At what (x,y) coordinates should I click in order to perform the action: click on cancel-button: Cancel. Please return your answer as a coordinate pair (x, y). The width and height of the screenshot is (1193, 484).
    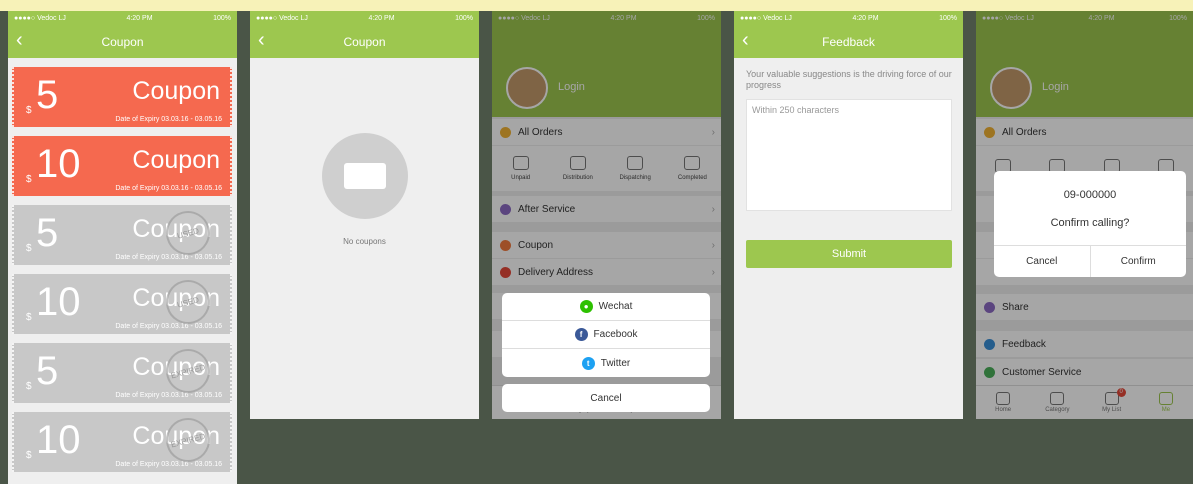
    Looking at the image, I should click on (606, 398).